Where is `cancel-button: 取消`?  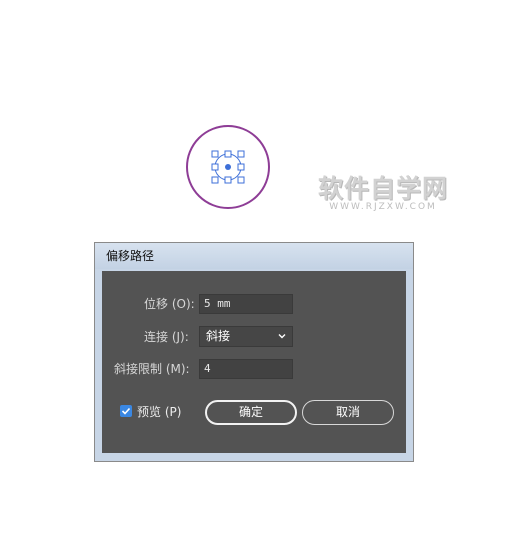
cancel-button: 取消 is located at coordinates (348, 412).